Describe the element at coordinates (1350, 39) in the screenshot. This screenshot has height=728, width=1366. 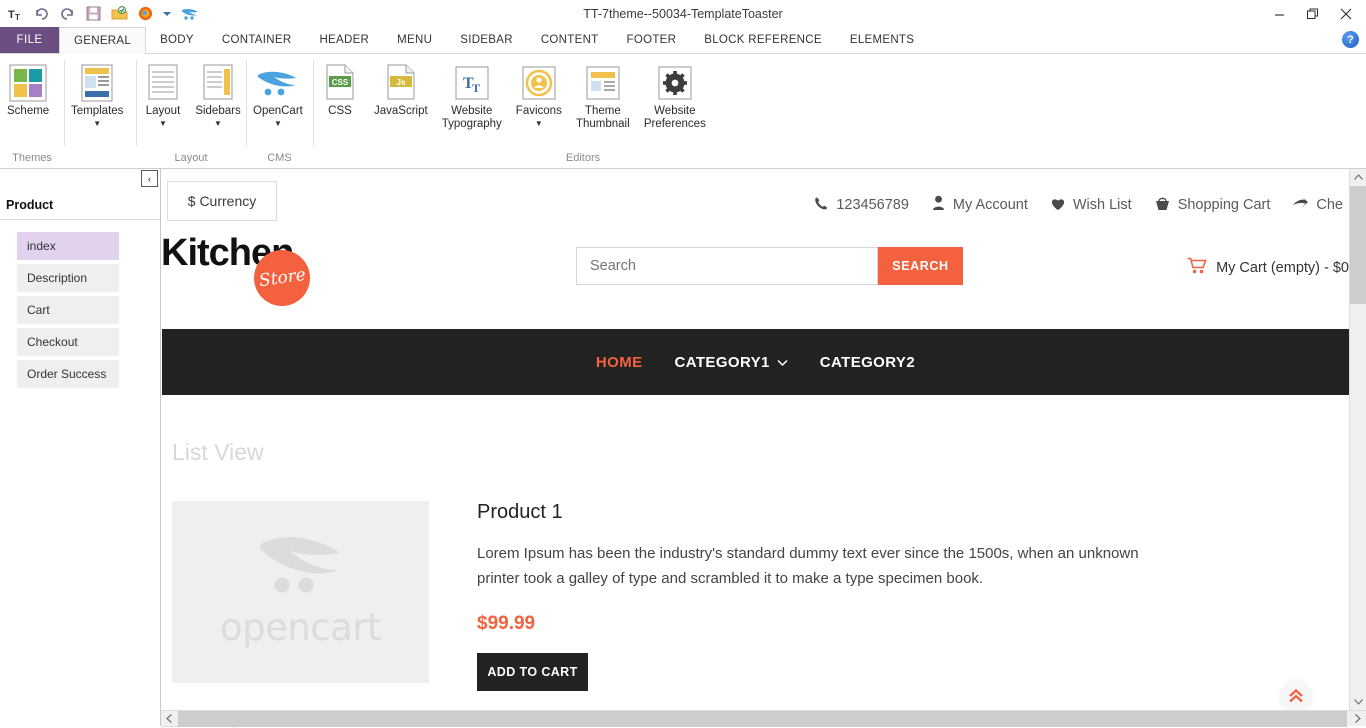
I see `help-icon: ?` at that location.